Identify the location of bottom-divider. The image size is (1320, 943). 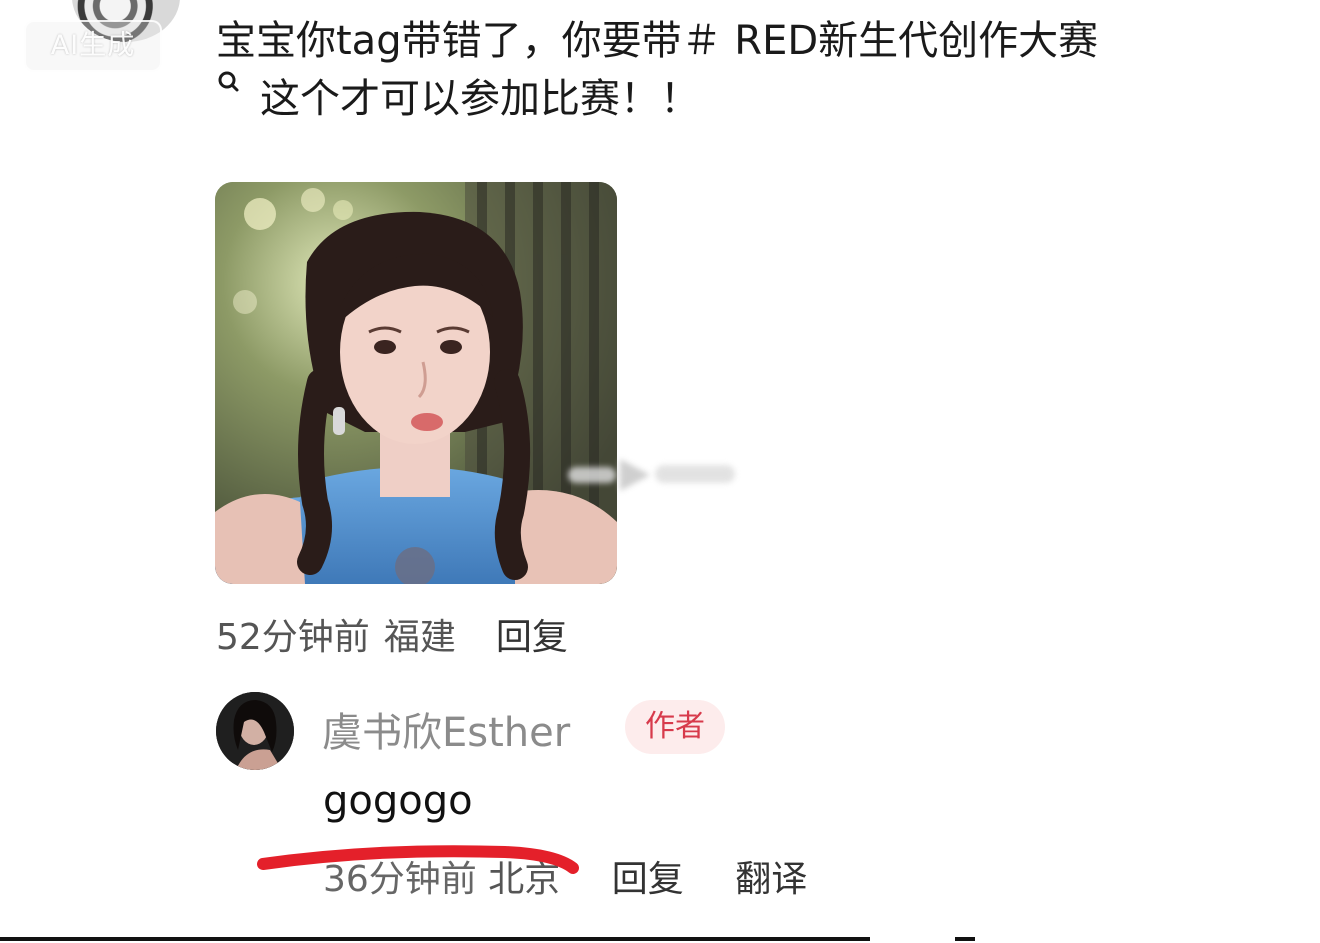
(435, 939).